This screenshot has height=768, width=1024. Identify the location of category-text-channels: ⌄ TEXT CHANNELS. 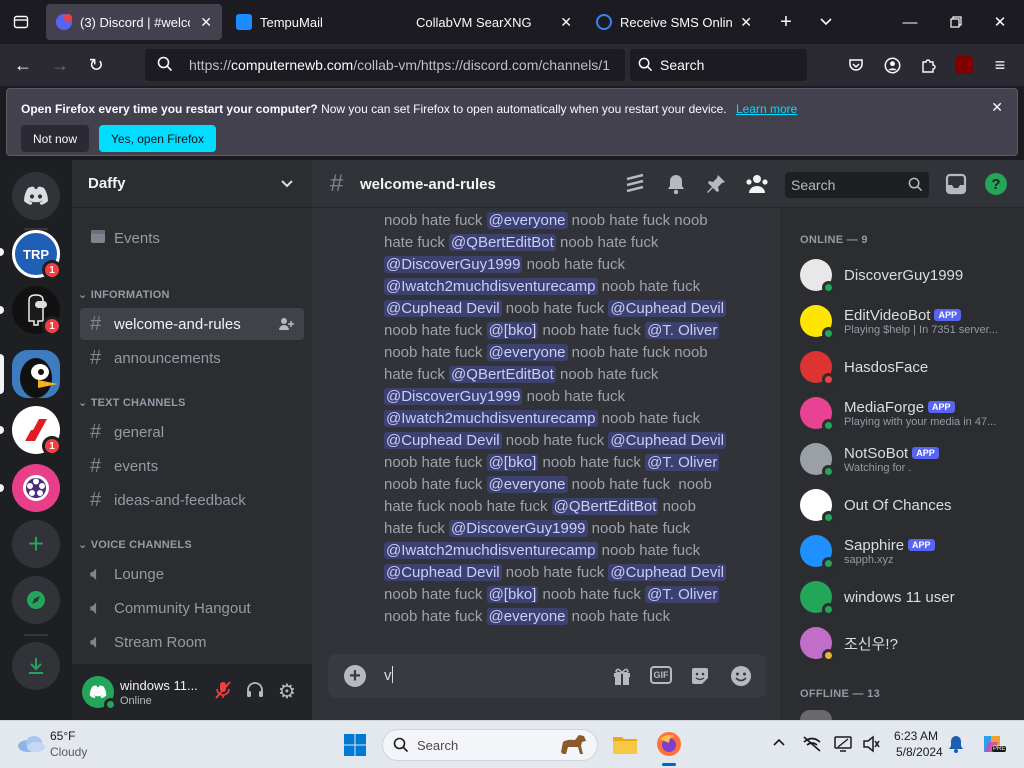
(132, 402).